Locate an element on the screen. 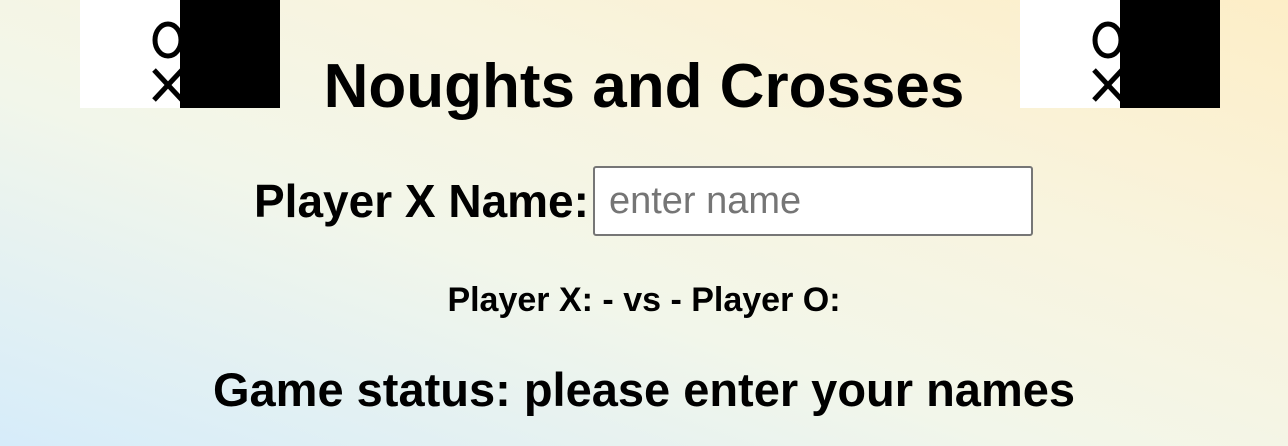 This screenshot has width=1288, height=446. game-status-message: please enter your names is located at coordinates (799, 389).